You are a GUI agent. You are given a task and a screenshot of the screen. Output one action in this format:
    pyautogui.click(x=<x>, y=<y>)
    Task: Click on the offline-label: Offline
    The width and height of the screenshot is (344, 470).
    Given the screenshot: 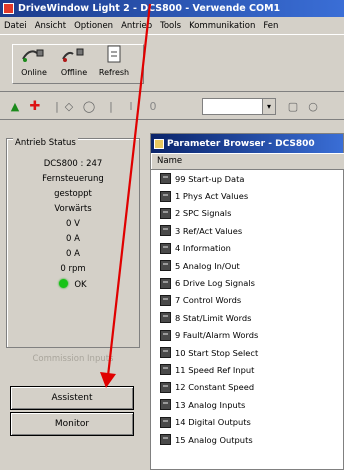 What is the action you would take?
    pyautogui.click(x=74, y=72)
    